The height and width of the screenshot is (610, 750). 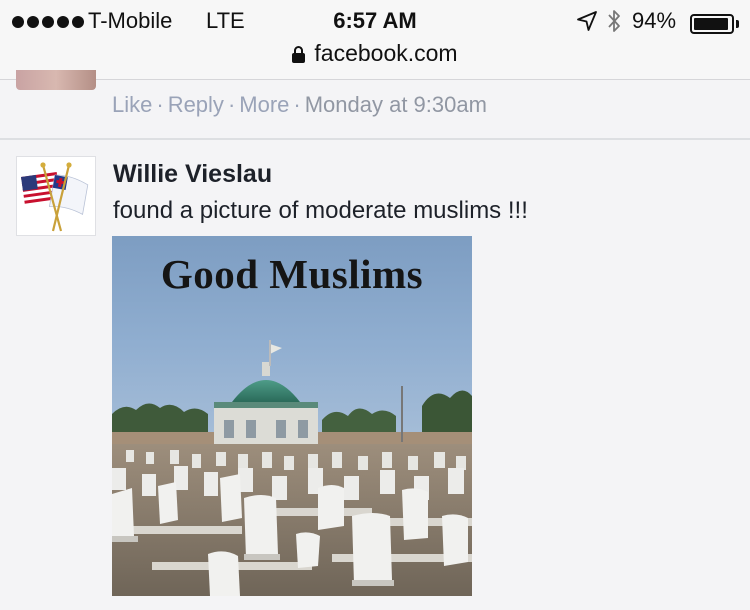 What do you see at coordinates (654, 20) in the screenshot?
I see `battery-percentage: 94%` at bounding box center [654, 20].